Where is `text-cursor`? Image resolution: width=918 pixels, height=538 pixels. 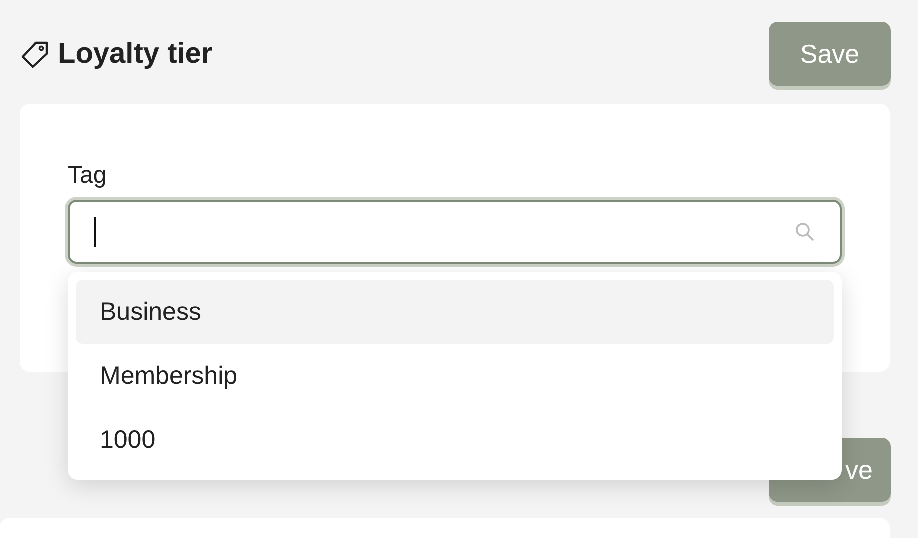
text-cursor is located at coordinates (95, 232).